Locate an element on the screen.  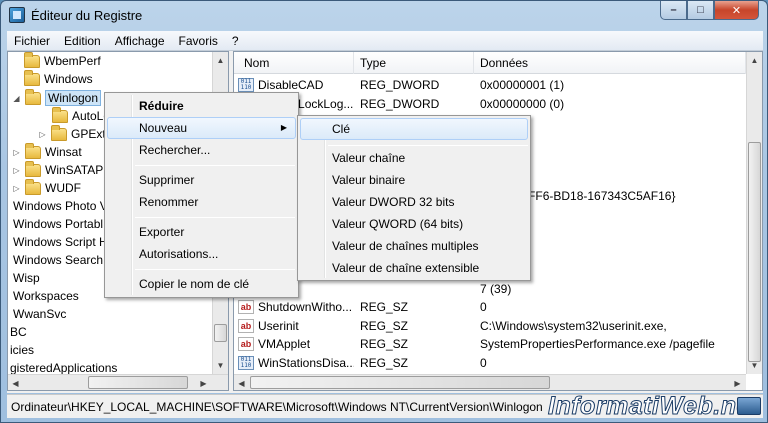
tree-item-gpextensions: ▷ GPExte is located at coordinates (75, 133).